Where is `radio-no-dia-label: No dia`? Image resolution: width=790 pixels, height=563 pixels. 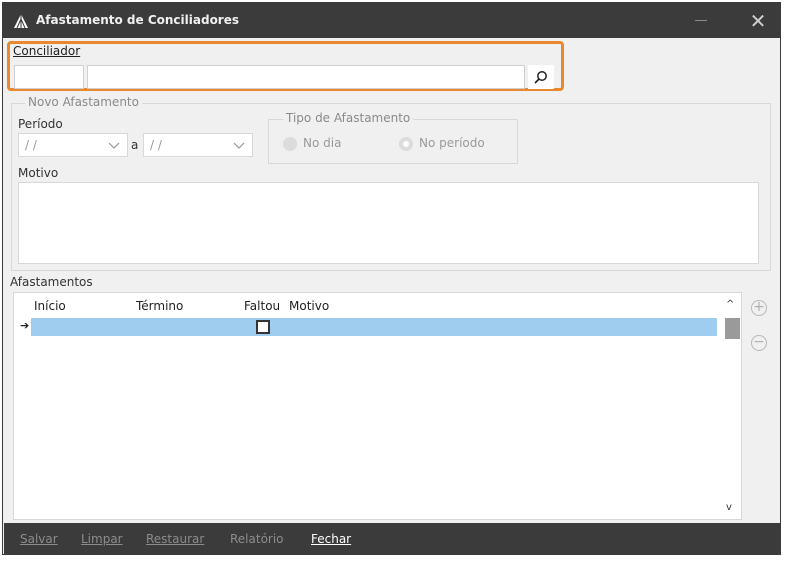
radio-no-dia-label: No dia is located at coordinates (322, 143).